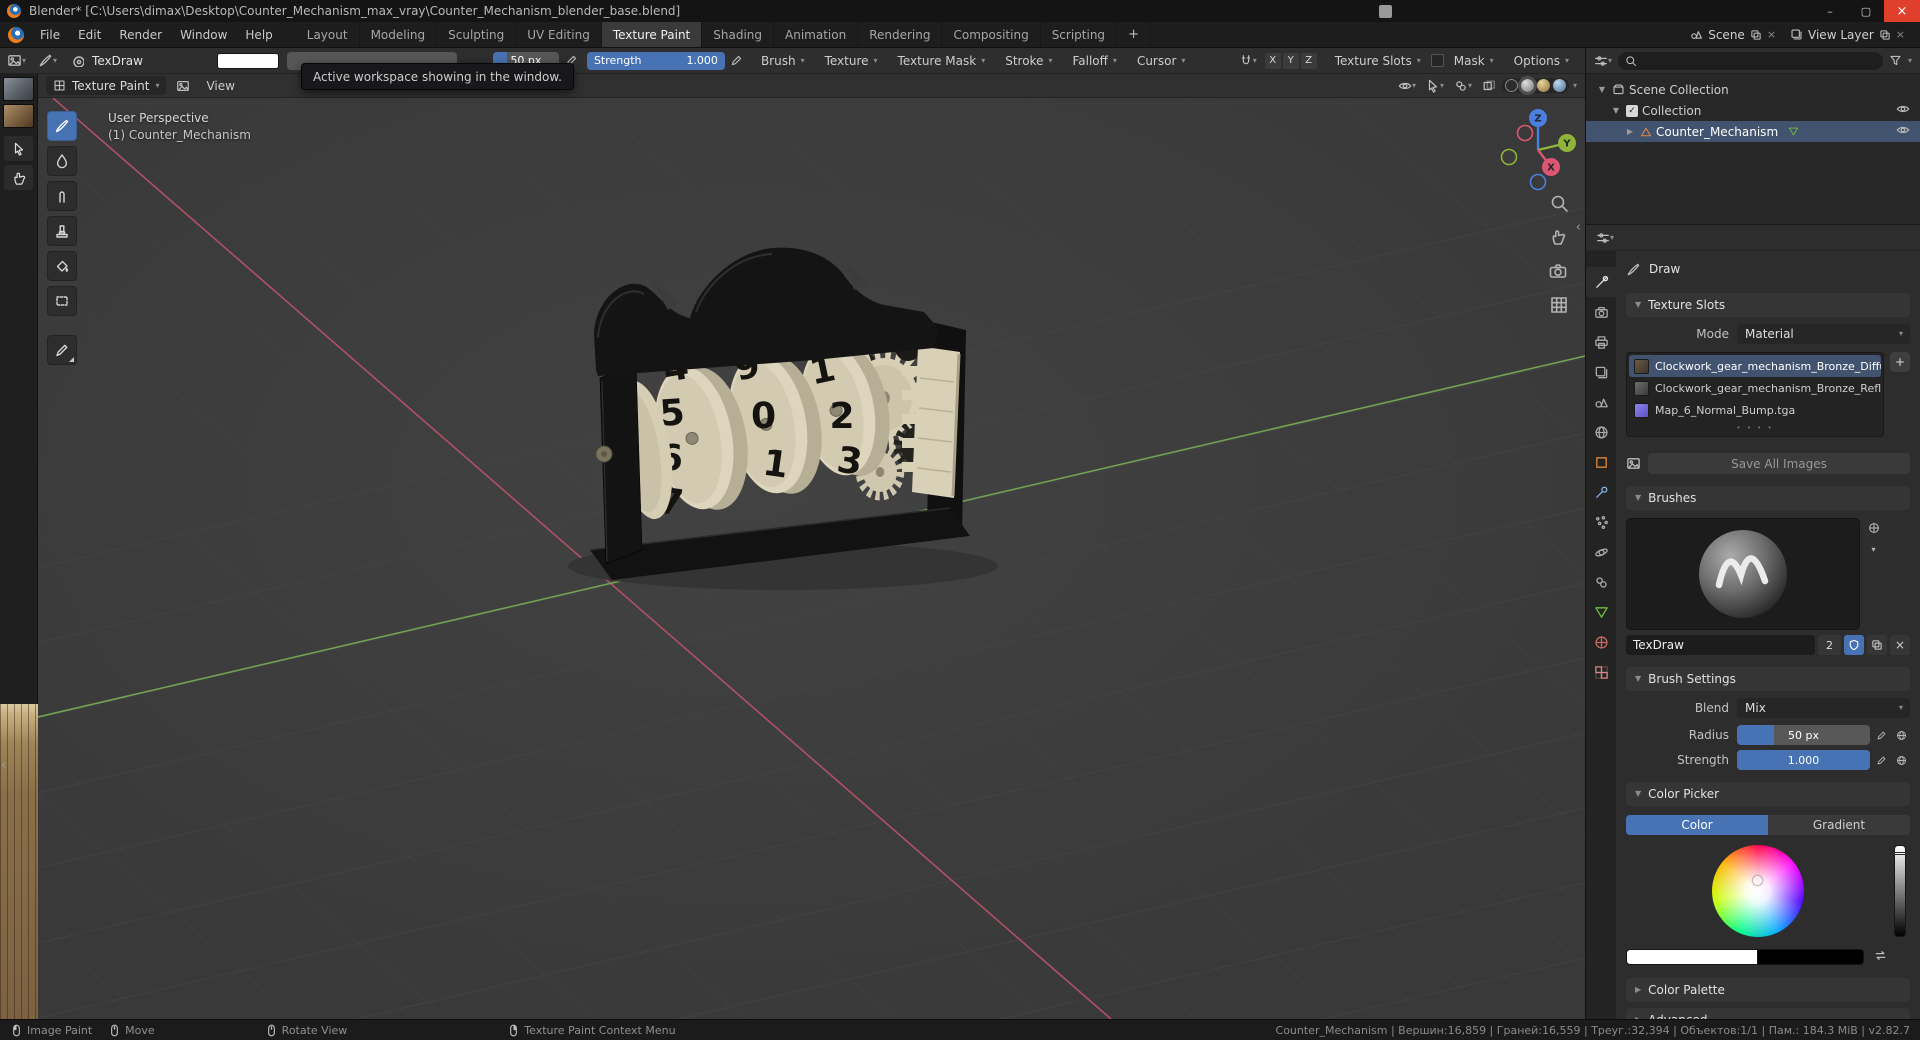 Image resolution: width=1920 pixels, height=1040 pixels. I want to click on unlink-scene-button: ×, so click(1771, 34).